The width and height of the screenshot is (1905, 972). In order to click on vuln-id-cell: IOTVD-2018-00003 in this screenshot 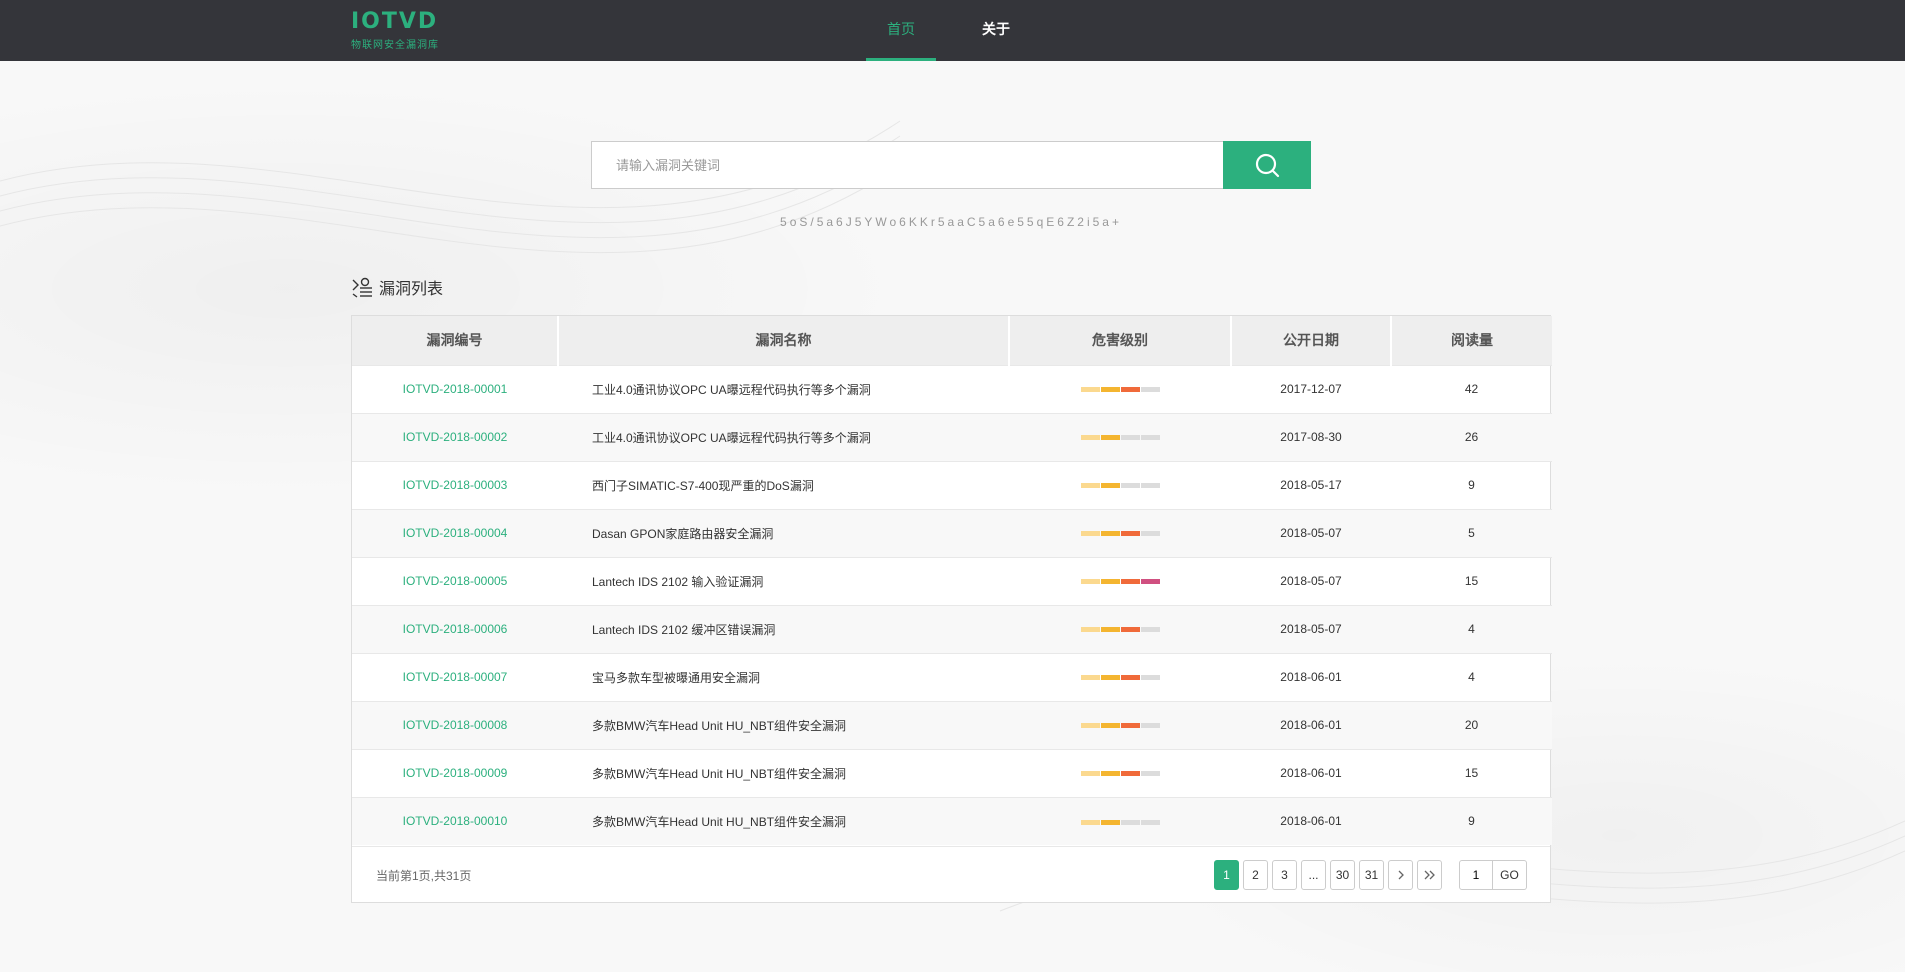, I will do `click(455, 485)`.